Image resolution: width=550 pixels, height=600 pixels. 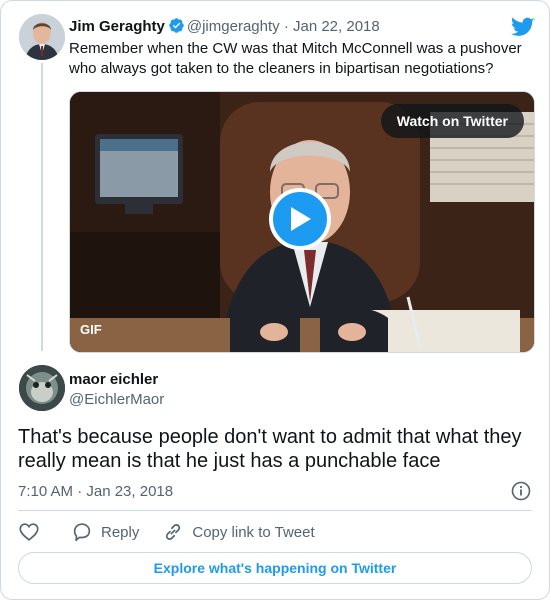 I want to click on play-icon, so click(x=301, y=219).